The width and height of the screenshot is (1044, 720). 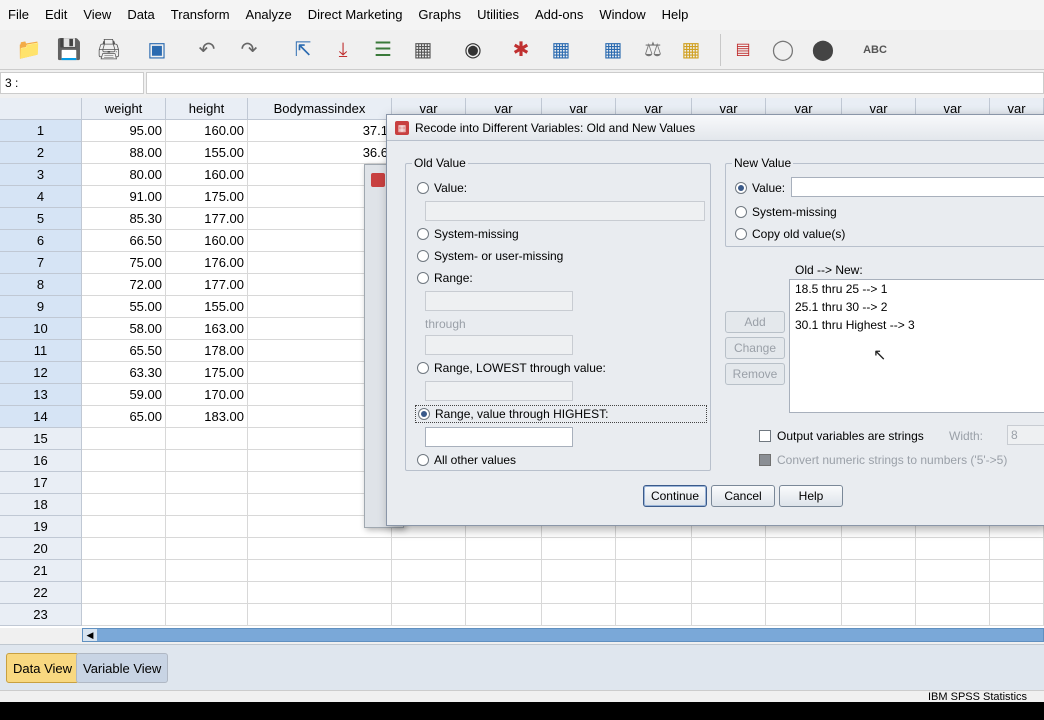 What do you see at coordinates (343, 50) in the screenshot?
I see `goto-variable-icon: ⤓` at bounding box center [343, 50].